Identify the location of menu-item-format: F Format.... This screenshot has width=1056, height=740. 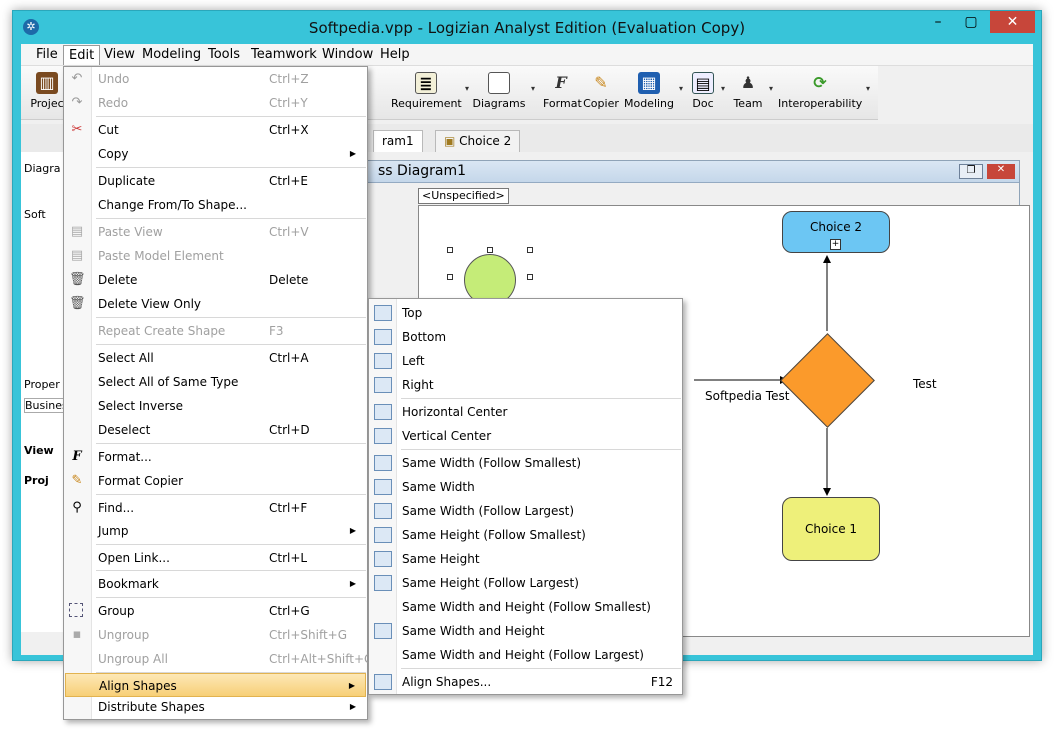
(215, 457).